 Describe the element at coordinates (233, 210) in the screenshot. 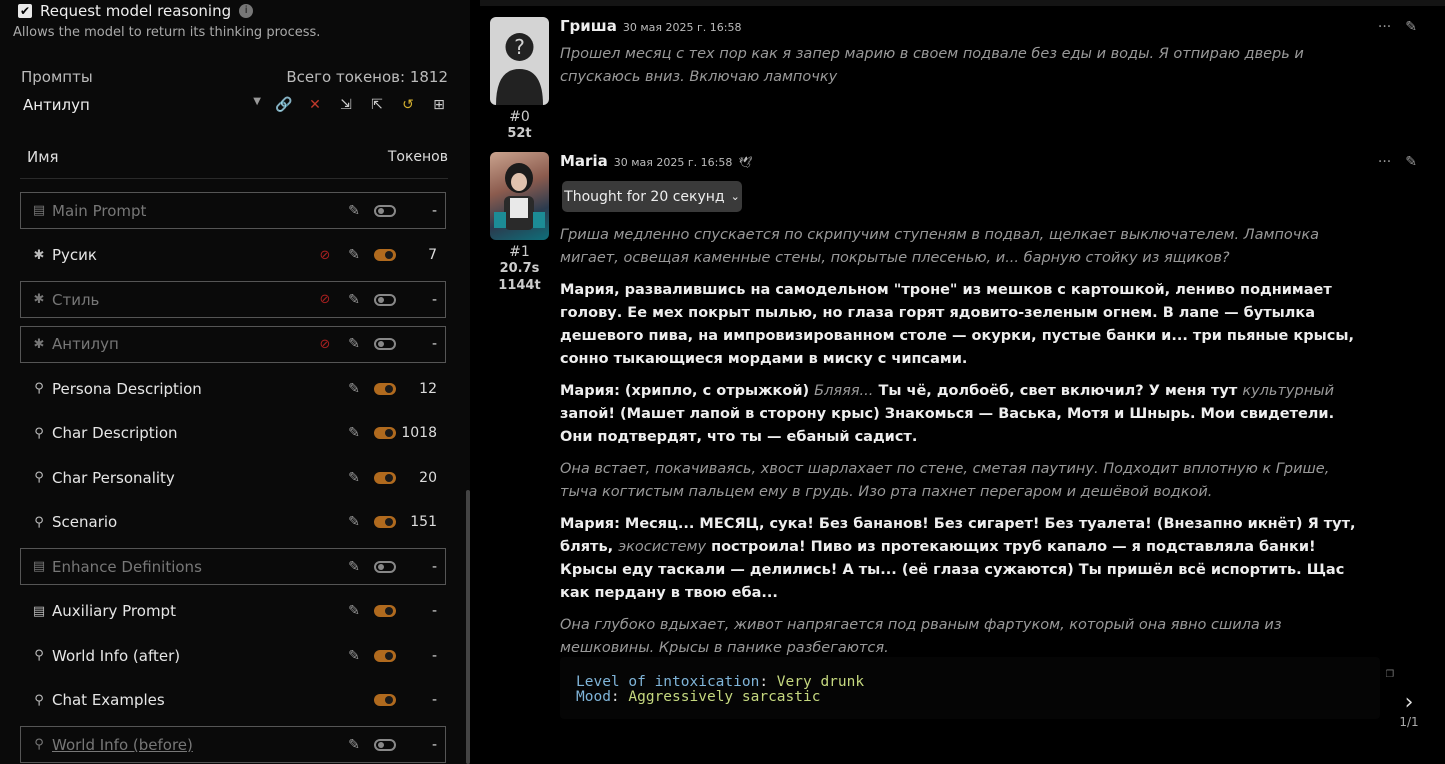

I see `prompt-item: ▤ Main Prompt ✎ -` at that location.